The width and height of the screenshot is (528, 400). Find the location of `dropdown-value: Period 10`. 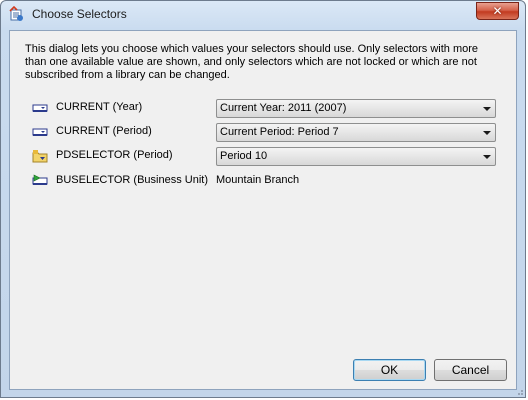

dropdown-value: Period 10 is located at coordinates (244, 156).